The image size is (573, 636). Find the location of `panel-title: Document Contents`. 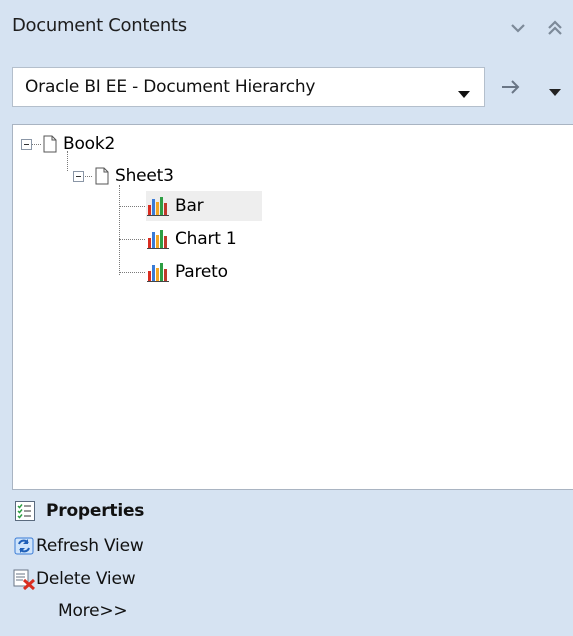

panel-title: Document Contents is located at coordinates (99, 25).